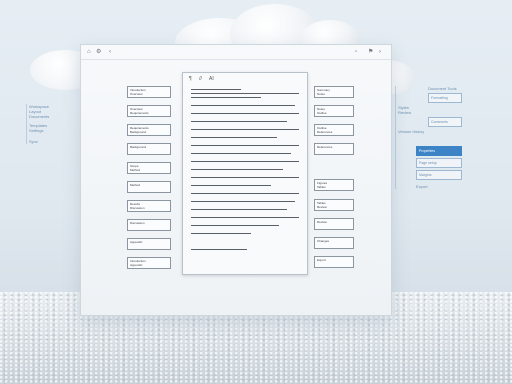 This screenshot has height=384, width=512. What do you see at coordinates (334, 149) in the screenshot?
I see `tool-card: References` at bounding box center [334, 149].